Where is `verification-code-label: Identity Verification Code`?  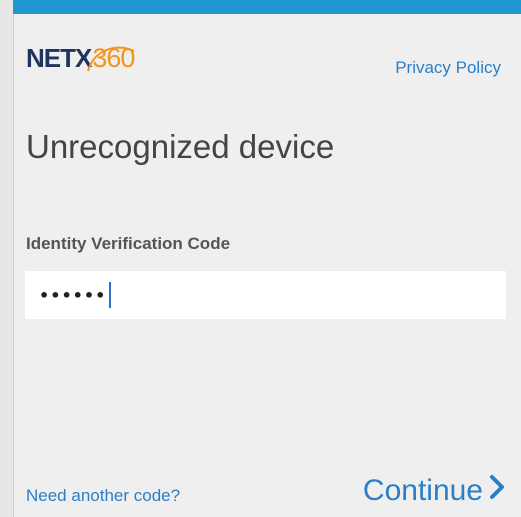 verification-code-label: Identity Verification Code is located at coordinates (128, 243).